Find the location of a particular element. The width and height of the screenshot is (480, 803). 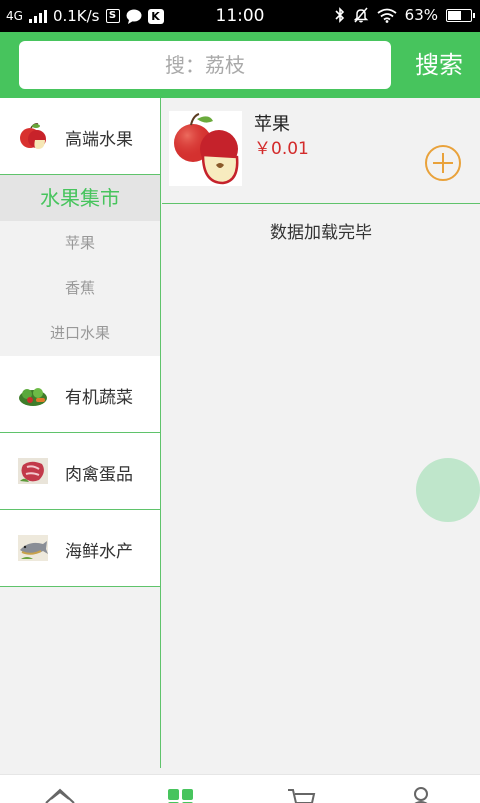

product-list: 苹果 ￥0.01 数据加载完毕 is located at coordinates (321, 170).